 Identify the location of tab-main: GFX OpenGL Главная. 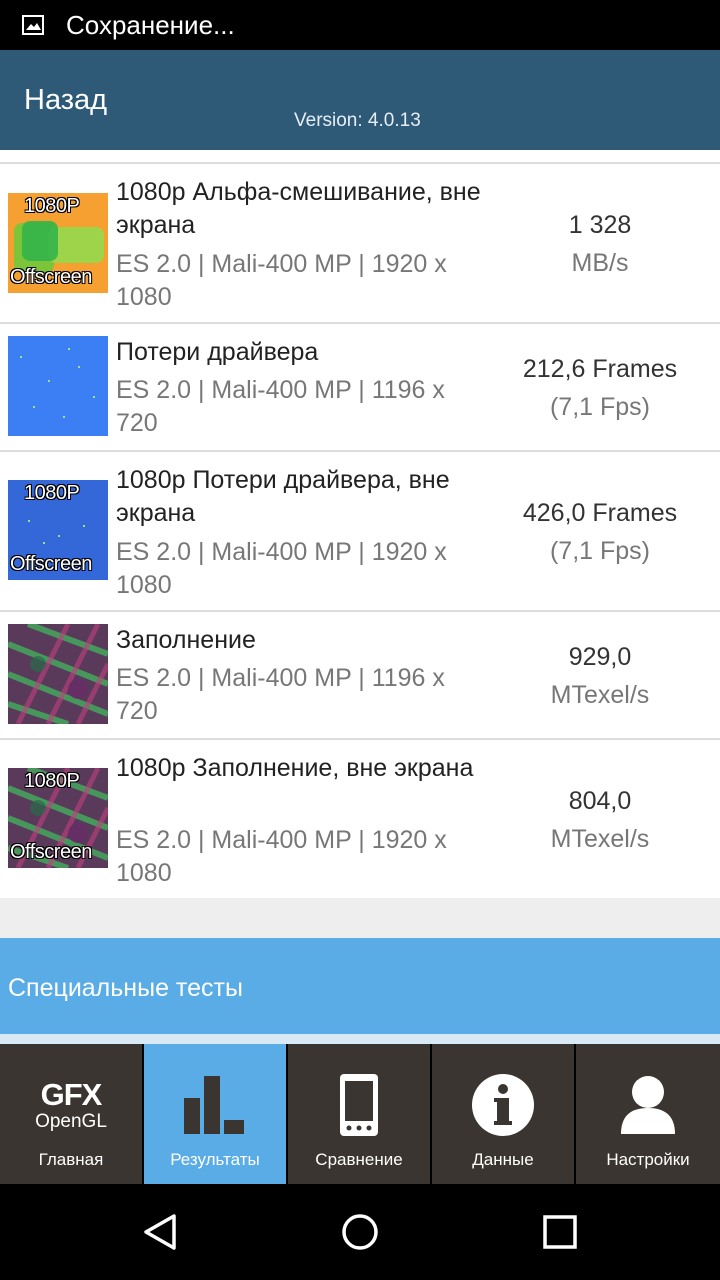
(71, 1114).